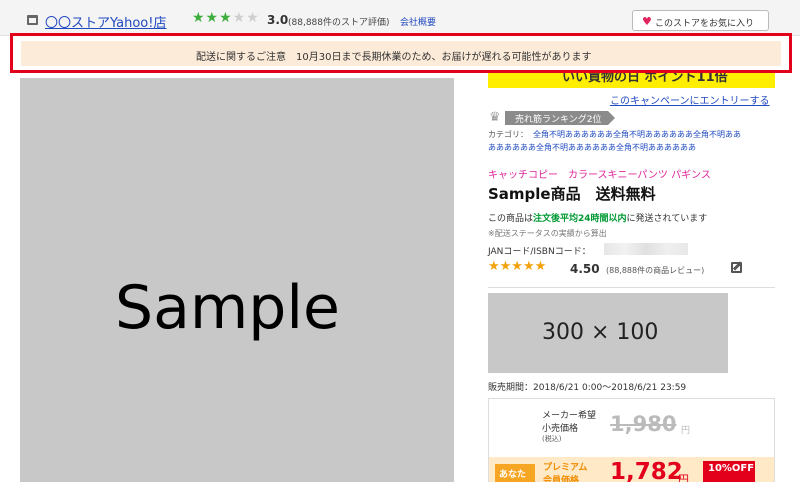 This screenshot has width=800, height=482. I want to click on msrp-price: 1,980, so click(643, 424).